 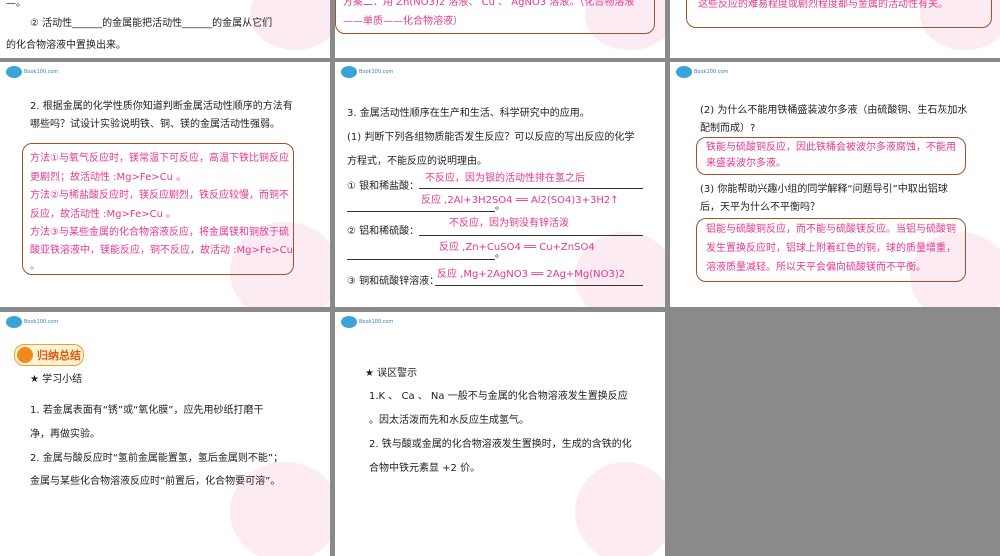 What do you see at coordinates (468, 113) in the screenshot?
I see `heading: 3. 金属活动性顺序在生产和生活、科学研究中的应用。` at bounding box center [468, 113].